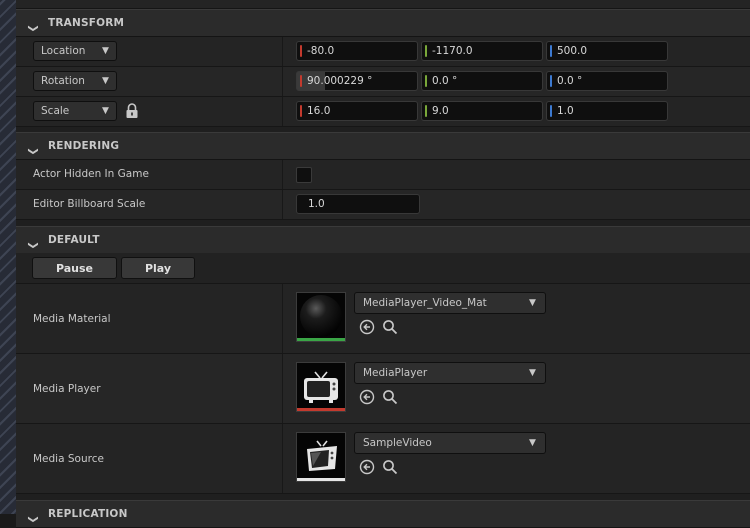 The width and height of the screenshot is (750, 528). I want to click on section-header-rendering: ❮ RENDERING, so click(383, 146).